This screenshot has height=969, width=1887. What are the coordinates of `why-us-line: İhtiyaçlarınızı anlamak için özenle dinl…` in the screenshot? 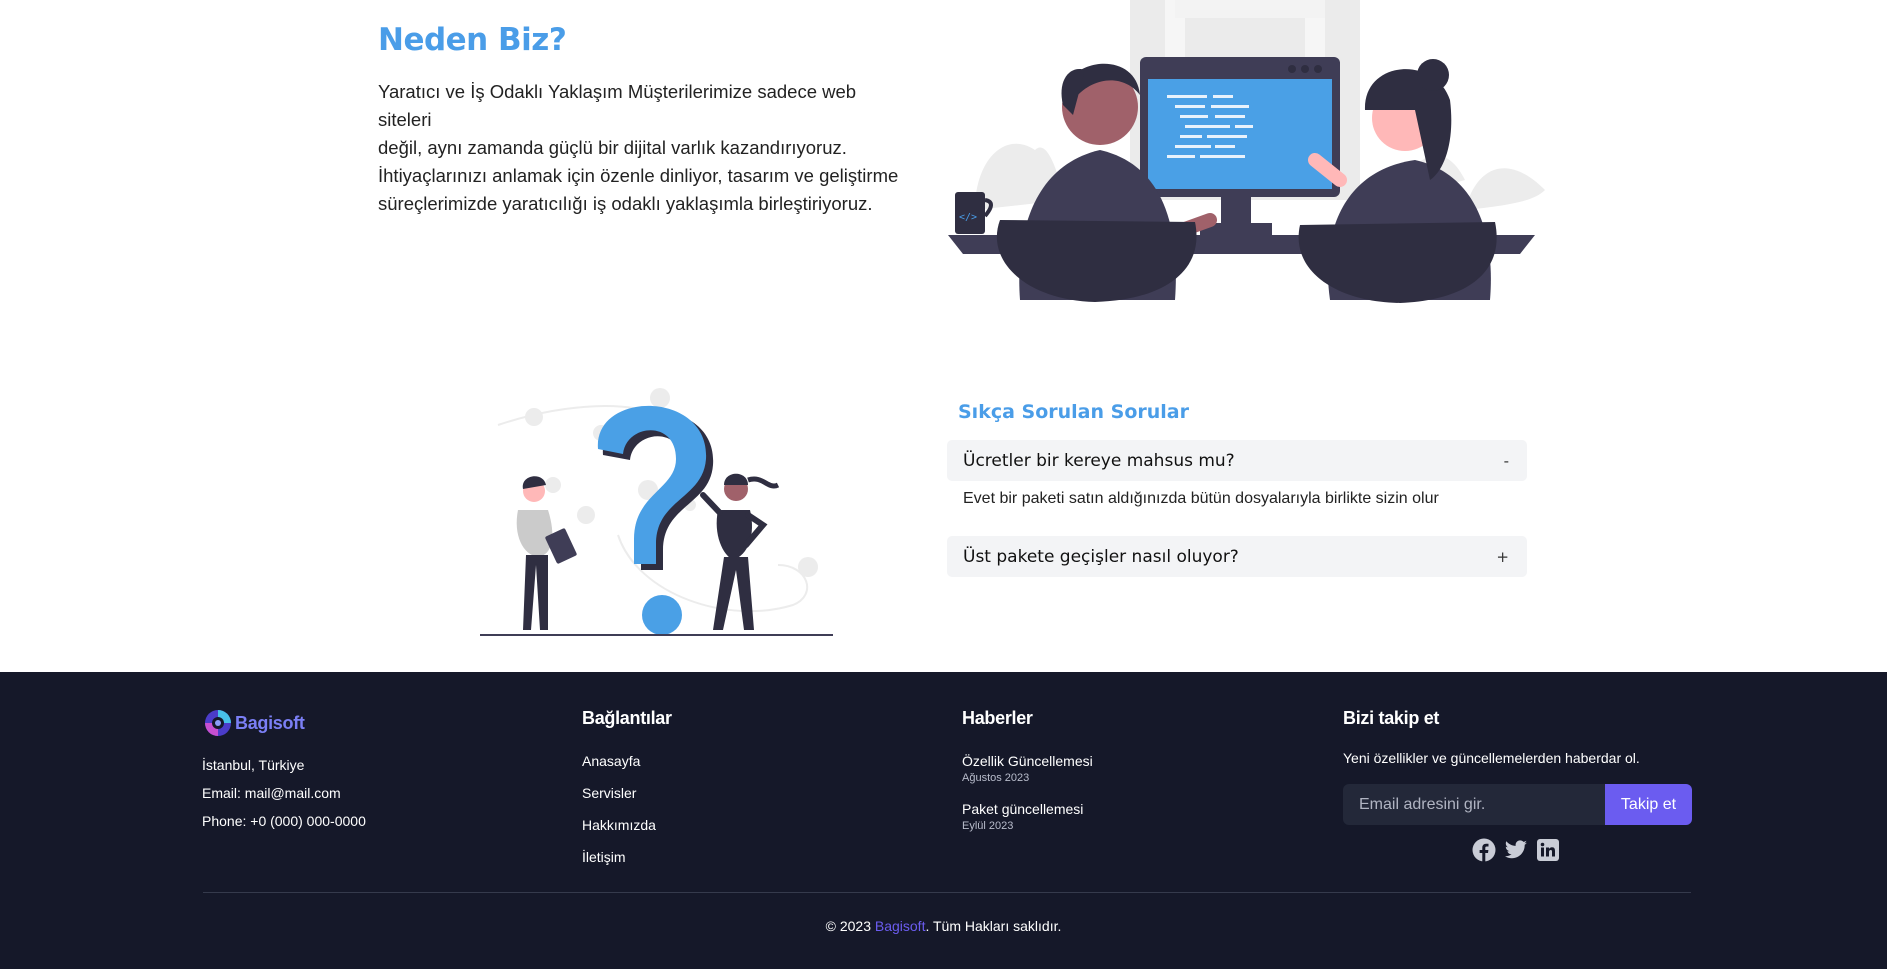 It's located at (638, 175).